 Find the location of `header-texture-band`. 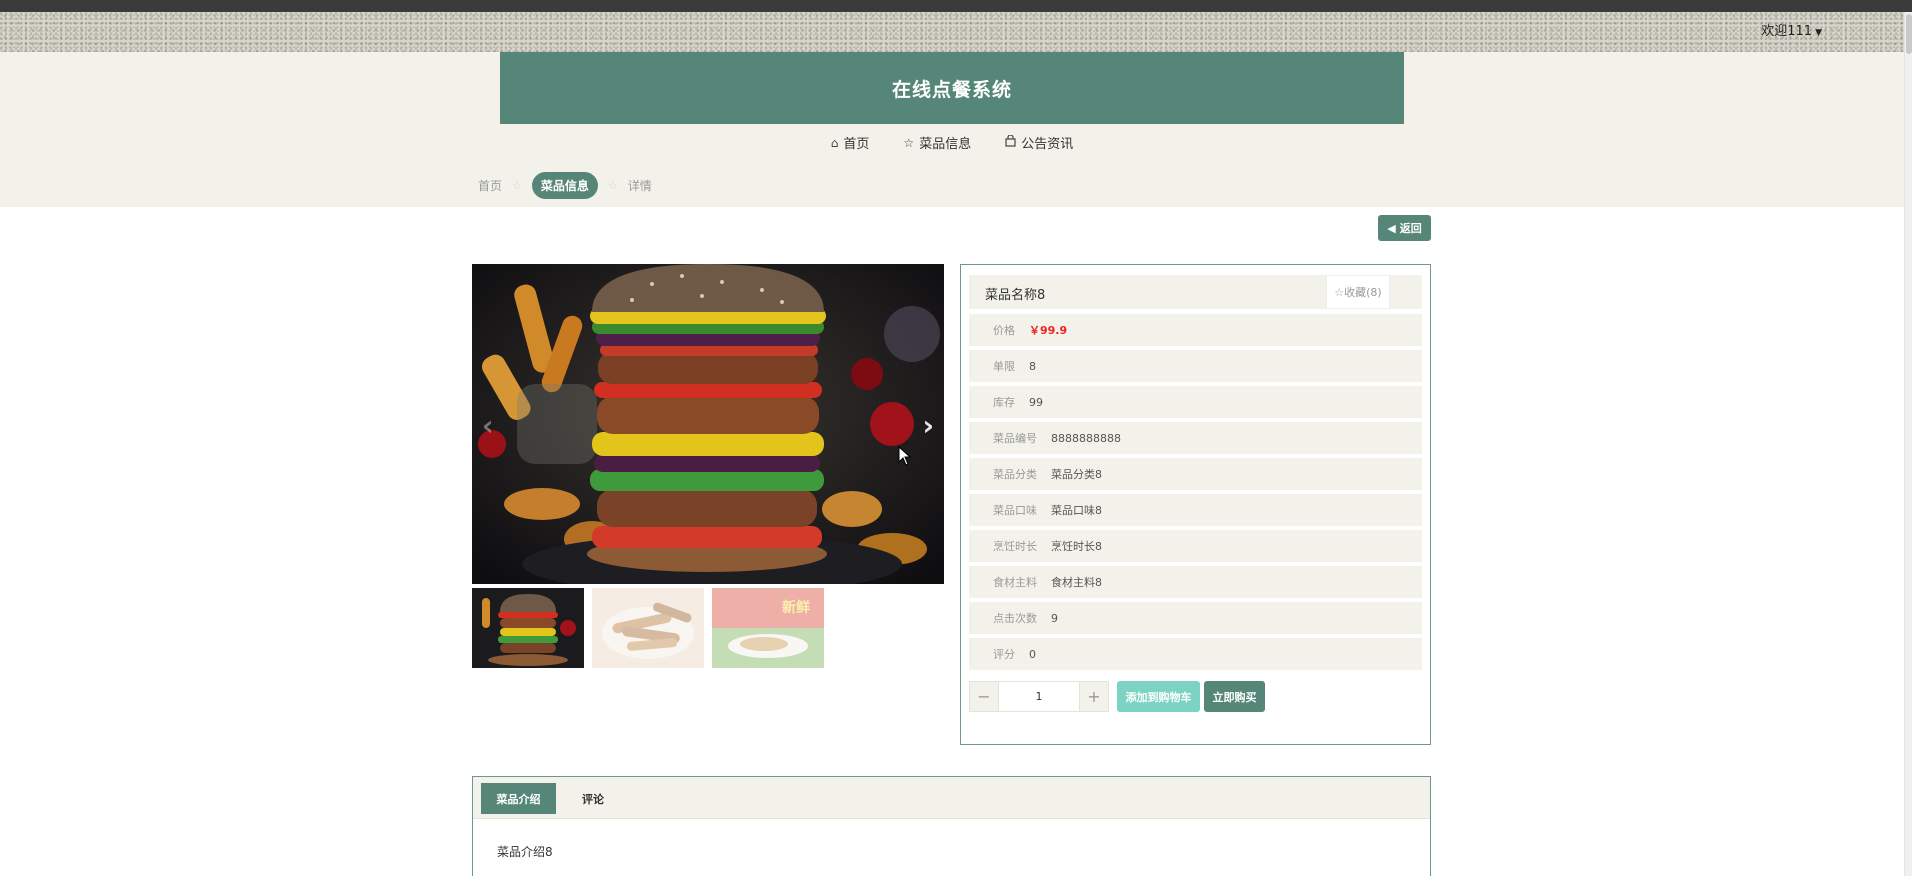

header-texture-band is located at coordinates (956, 32).